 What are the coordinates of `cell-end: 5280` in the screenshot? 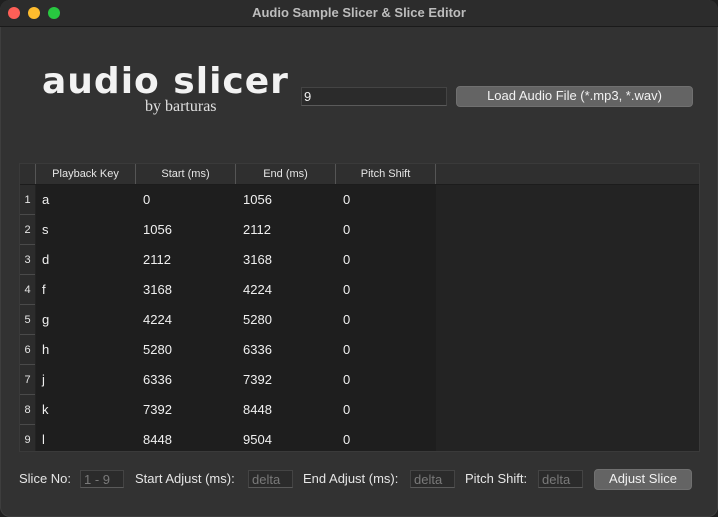 It's located at (257, 320).